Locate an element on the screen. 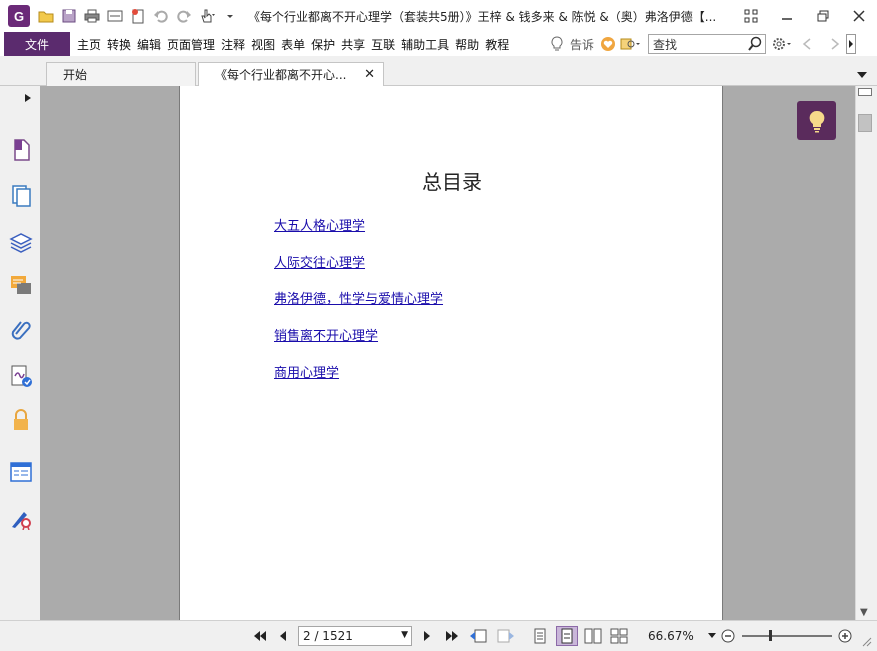 The image size is (877, 651). scrollbar-thumb is located at coordinates (865, 123).